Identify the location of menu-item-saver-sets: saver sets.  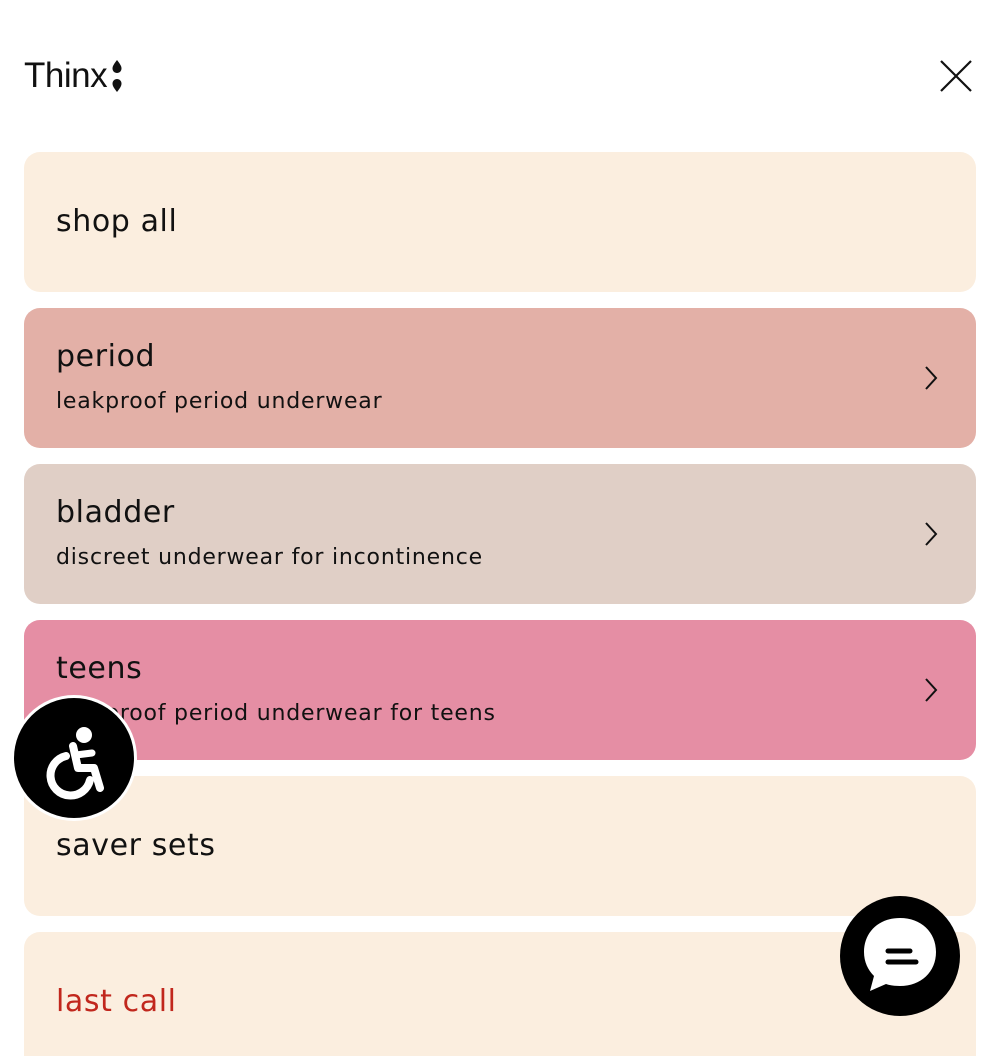
(500, 846).